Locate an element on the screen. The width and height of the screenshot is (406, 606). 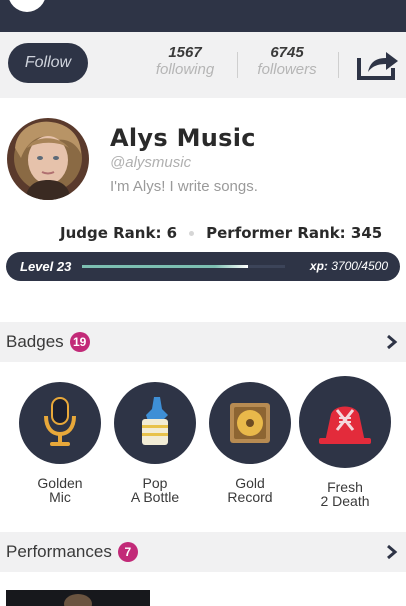
badge-label: Fresh 2 Death is located at coordinates (345, 494).